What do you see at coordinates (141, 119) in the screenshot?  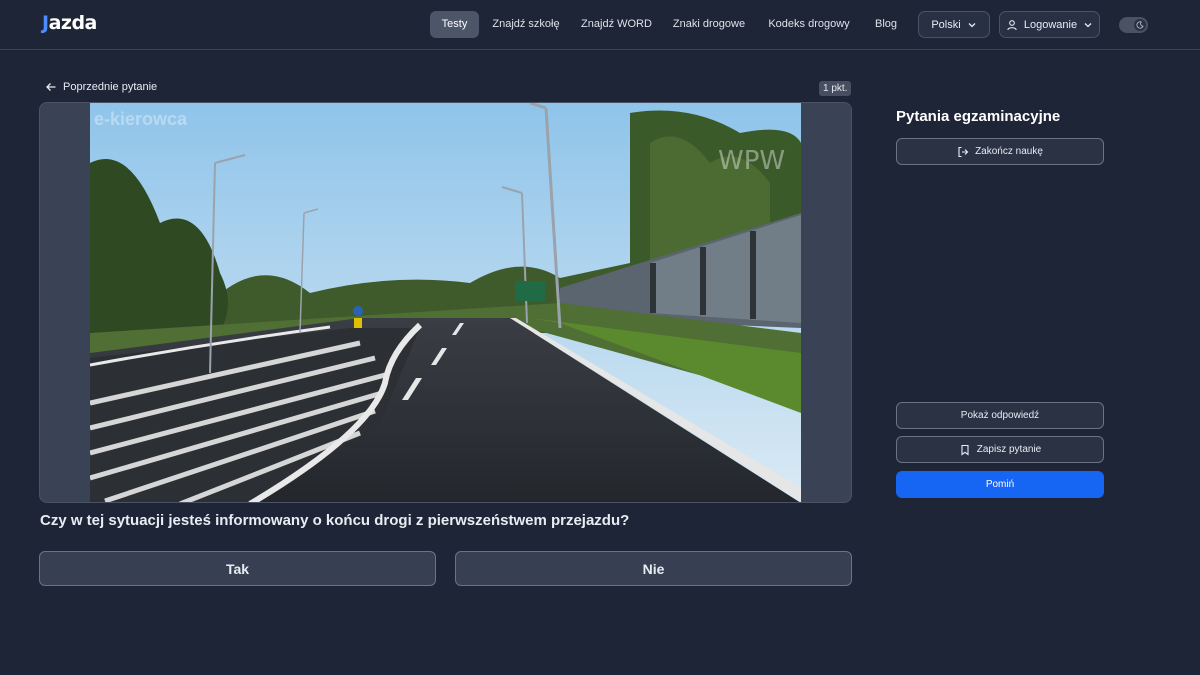 I see `video-watermark-left: e-kierowca` at bounding box center [141, 119].